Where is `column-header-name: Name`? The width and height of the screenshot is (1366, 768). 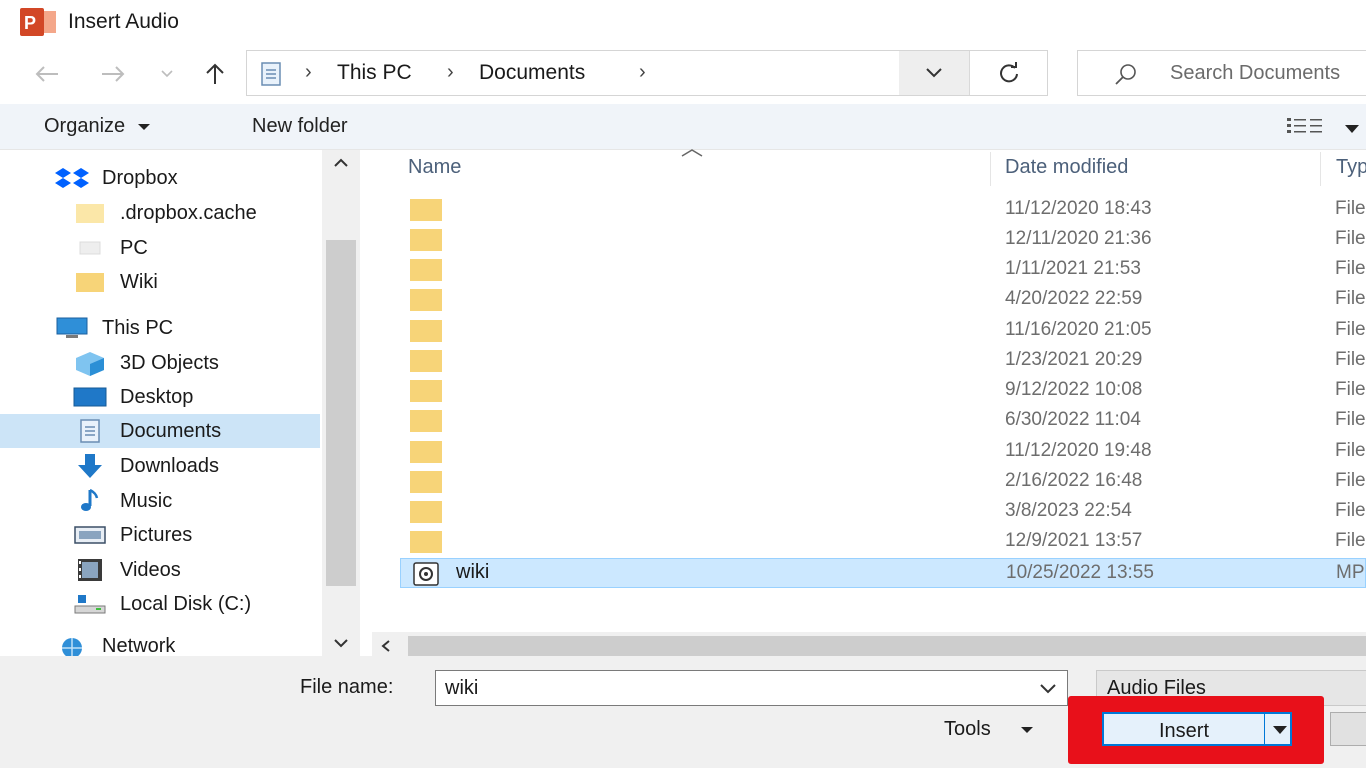 column-header-name: Name is located at coordinates (434, 167).